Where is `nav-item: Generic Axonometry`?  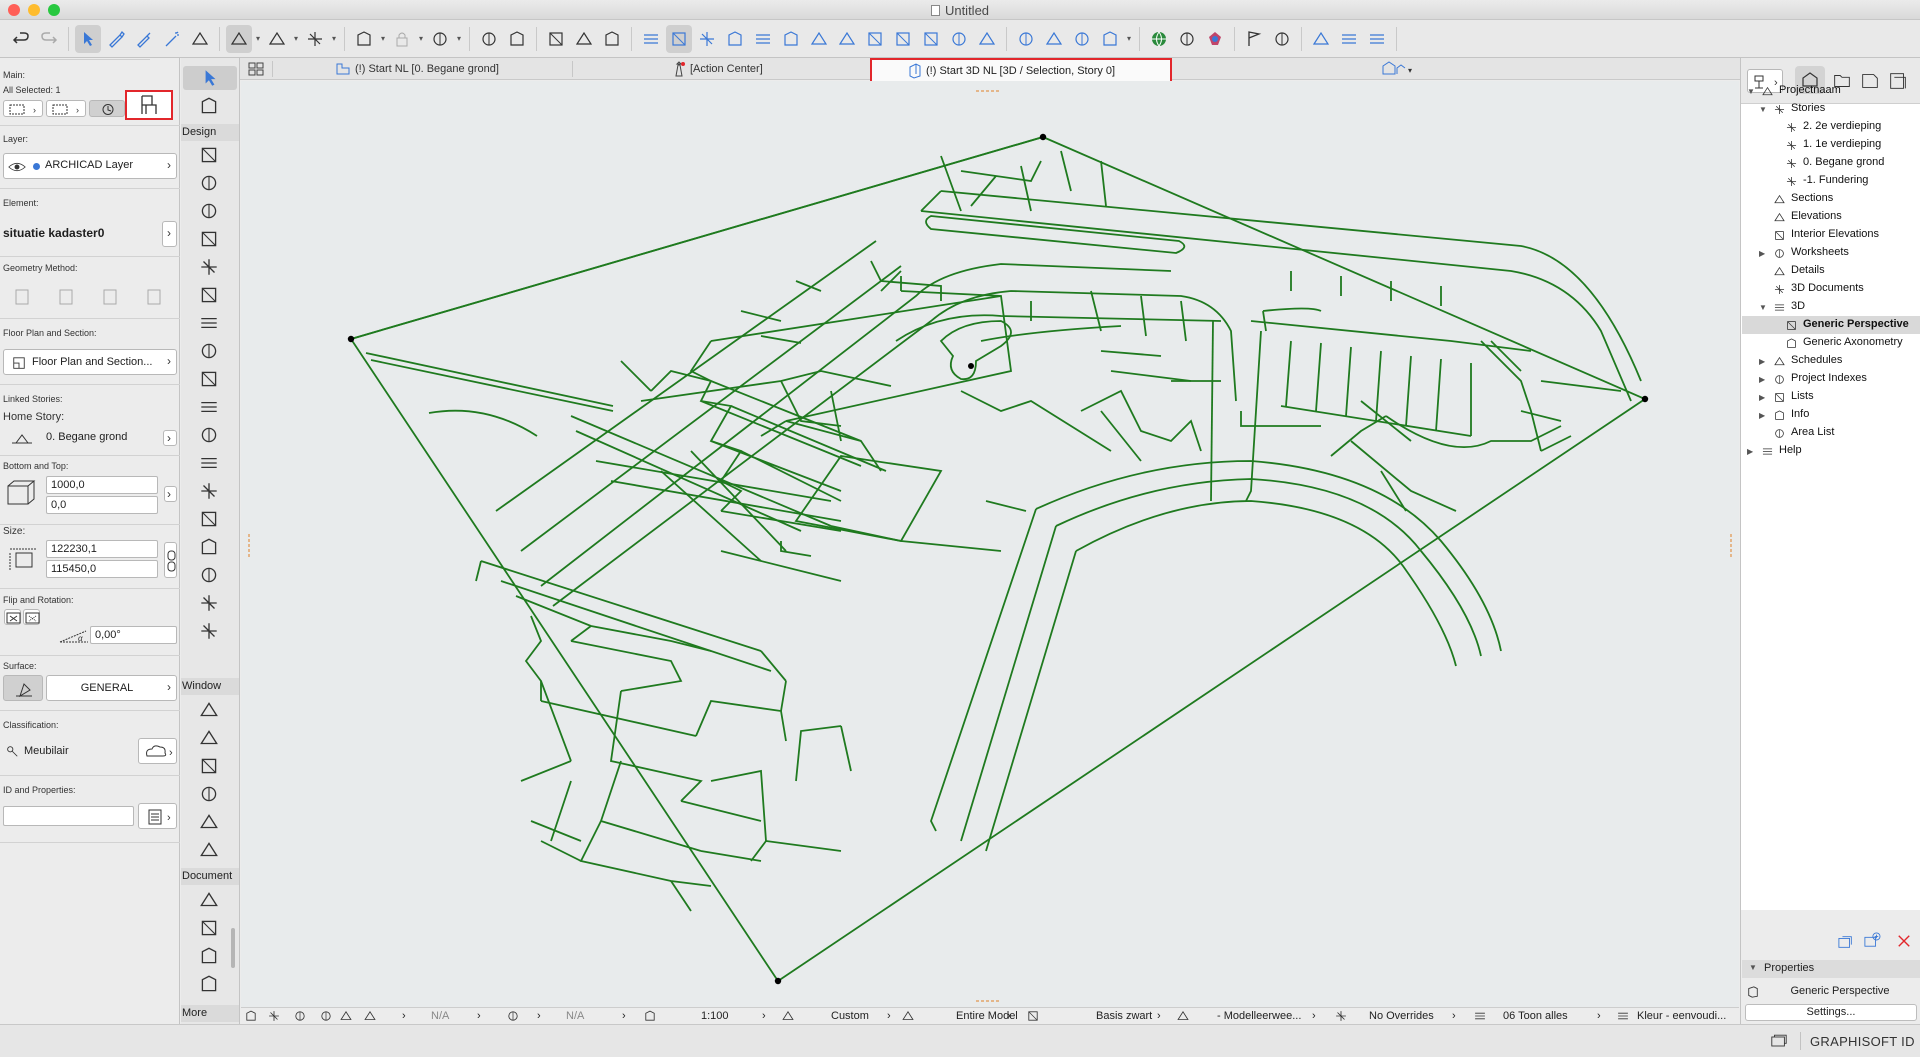
nav-item: Generic Axonometry is located at coordinates (1853, 342).